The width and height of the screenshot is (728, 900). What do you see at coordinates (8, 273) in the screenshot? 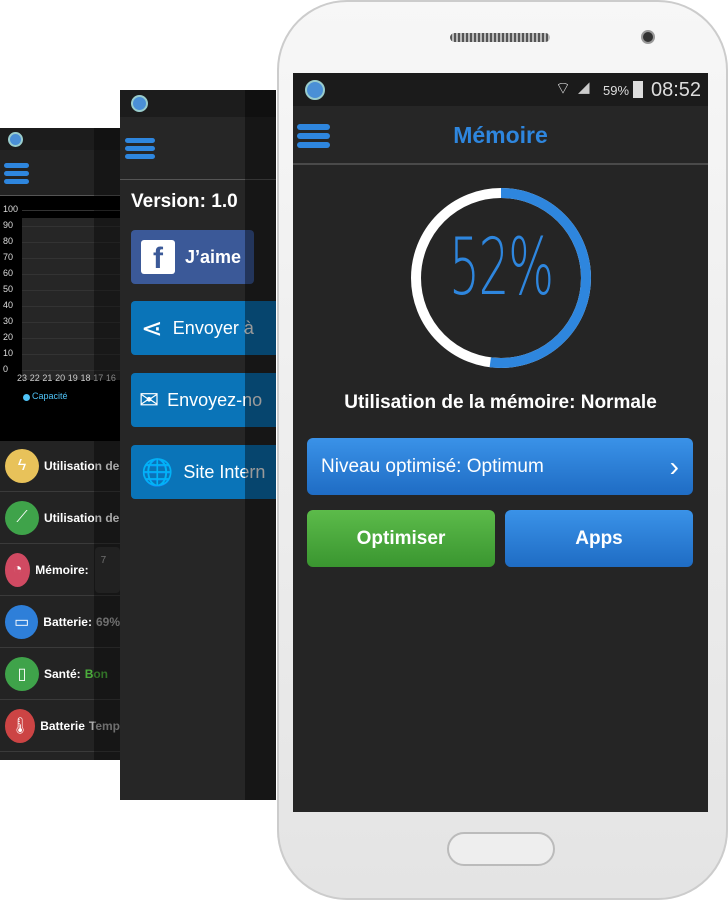
I see `y-tick-label: 60` at bounding box center [8, 273].